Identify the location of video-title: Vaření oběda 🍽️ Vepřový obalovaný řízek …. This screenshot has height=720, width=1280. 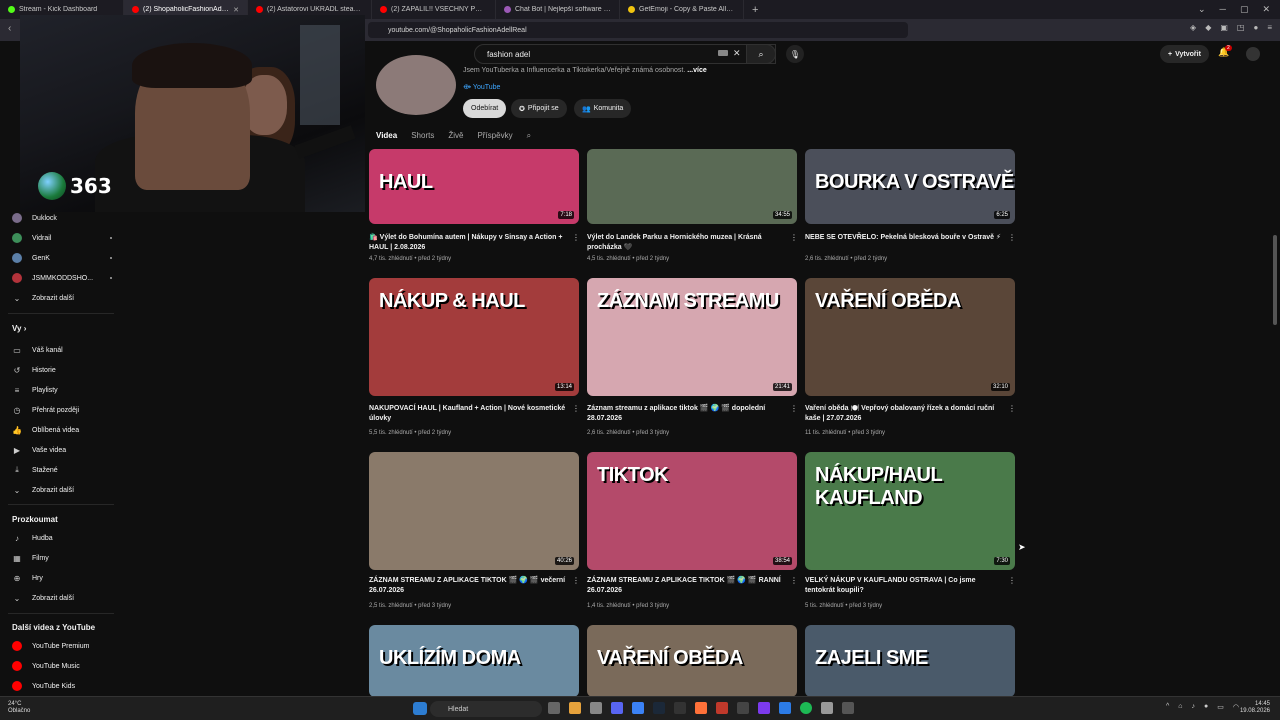
(905, 414).